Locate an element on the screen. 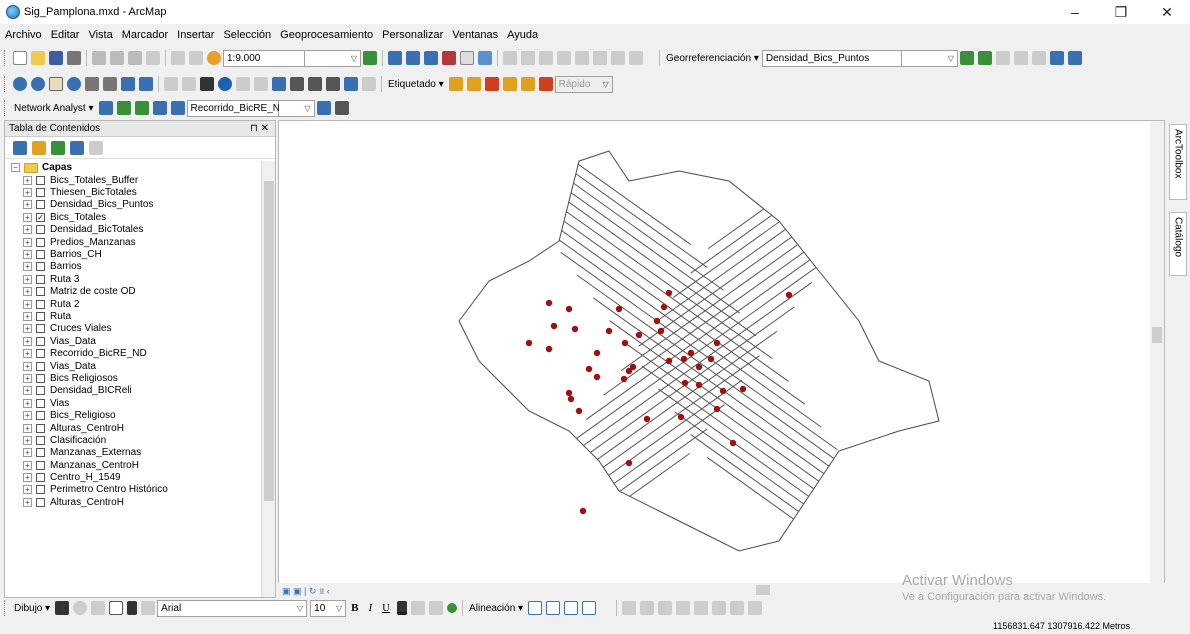 The image size is (1190, 634). font-size-combo: 10 ▽ is located at coordinates (328, 608).